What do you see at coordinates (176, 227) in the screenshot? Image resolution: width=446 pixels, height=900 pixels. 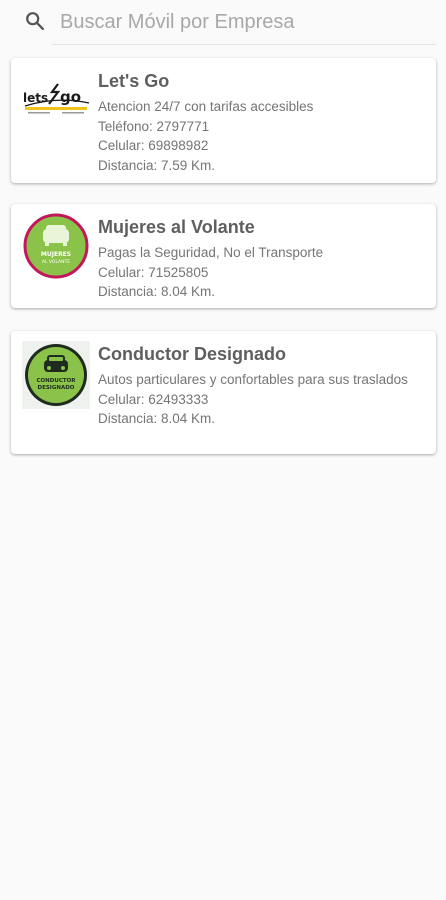 I see `company-name: Mujeres al Volante` at bounding box center [176, 227].